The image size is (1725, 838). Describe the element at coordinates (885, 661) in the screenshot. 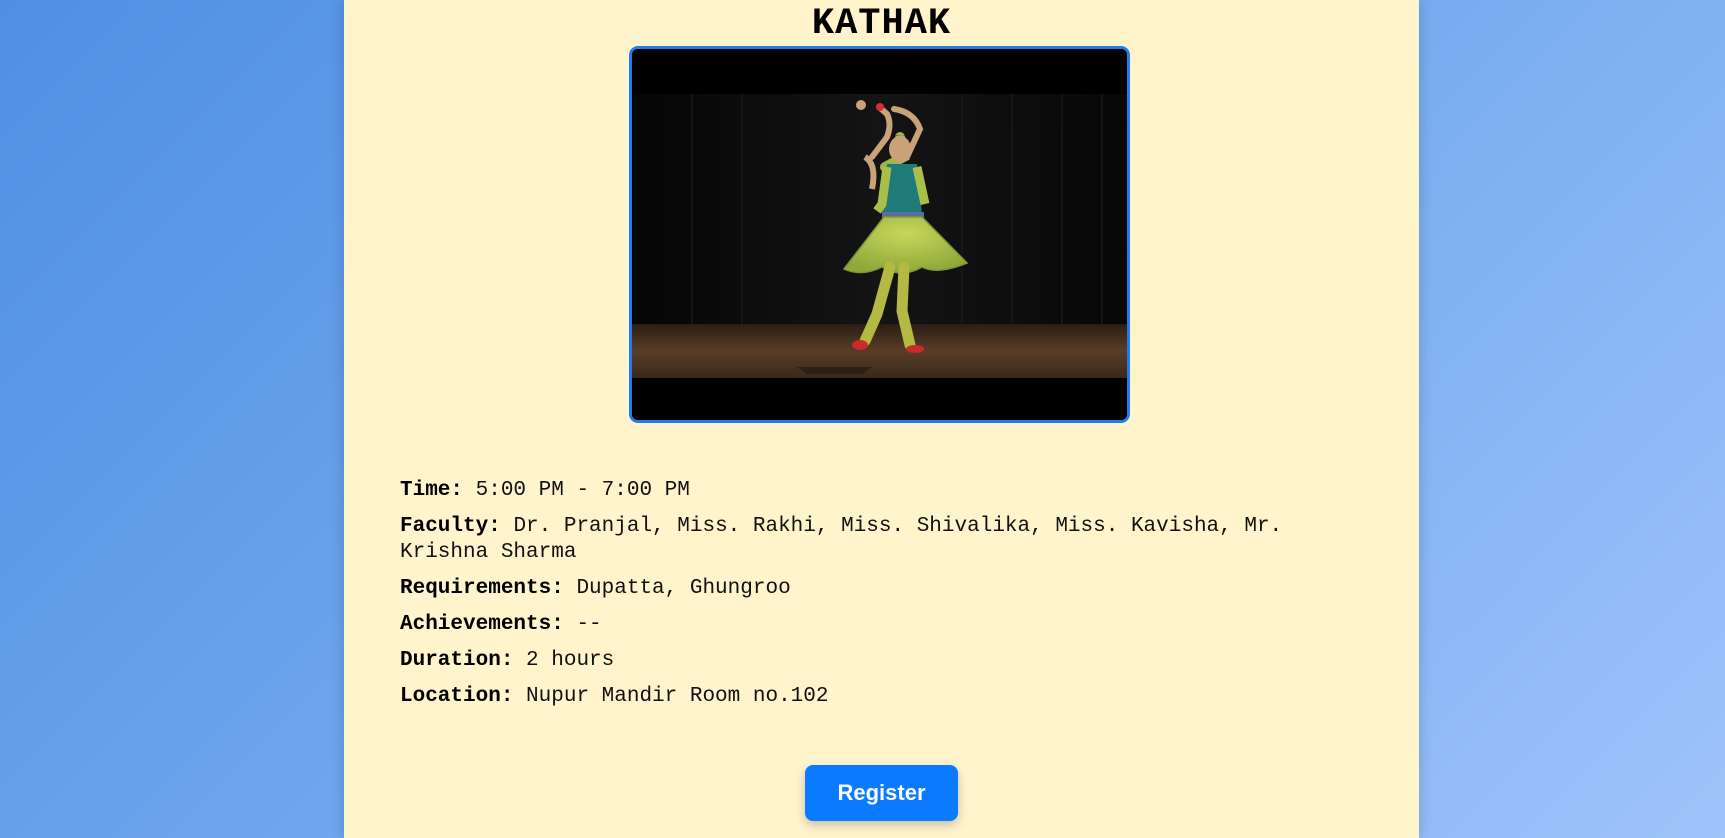

I see `detail-duration: Duration: 2 hours` at that location.